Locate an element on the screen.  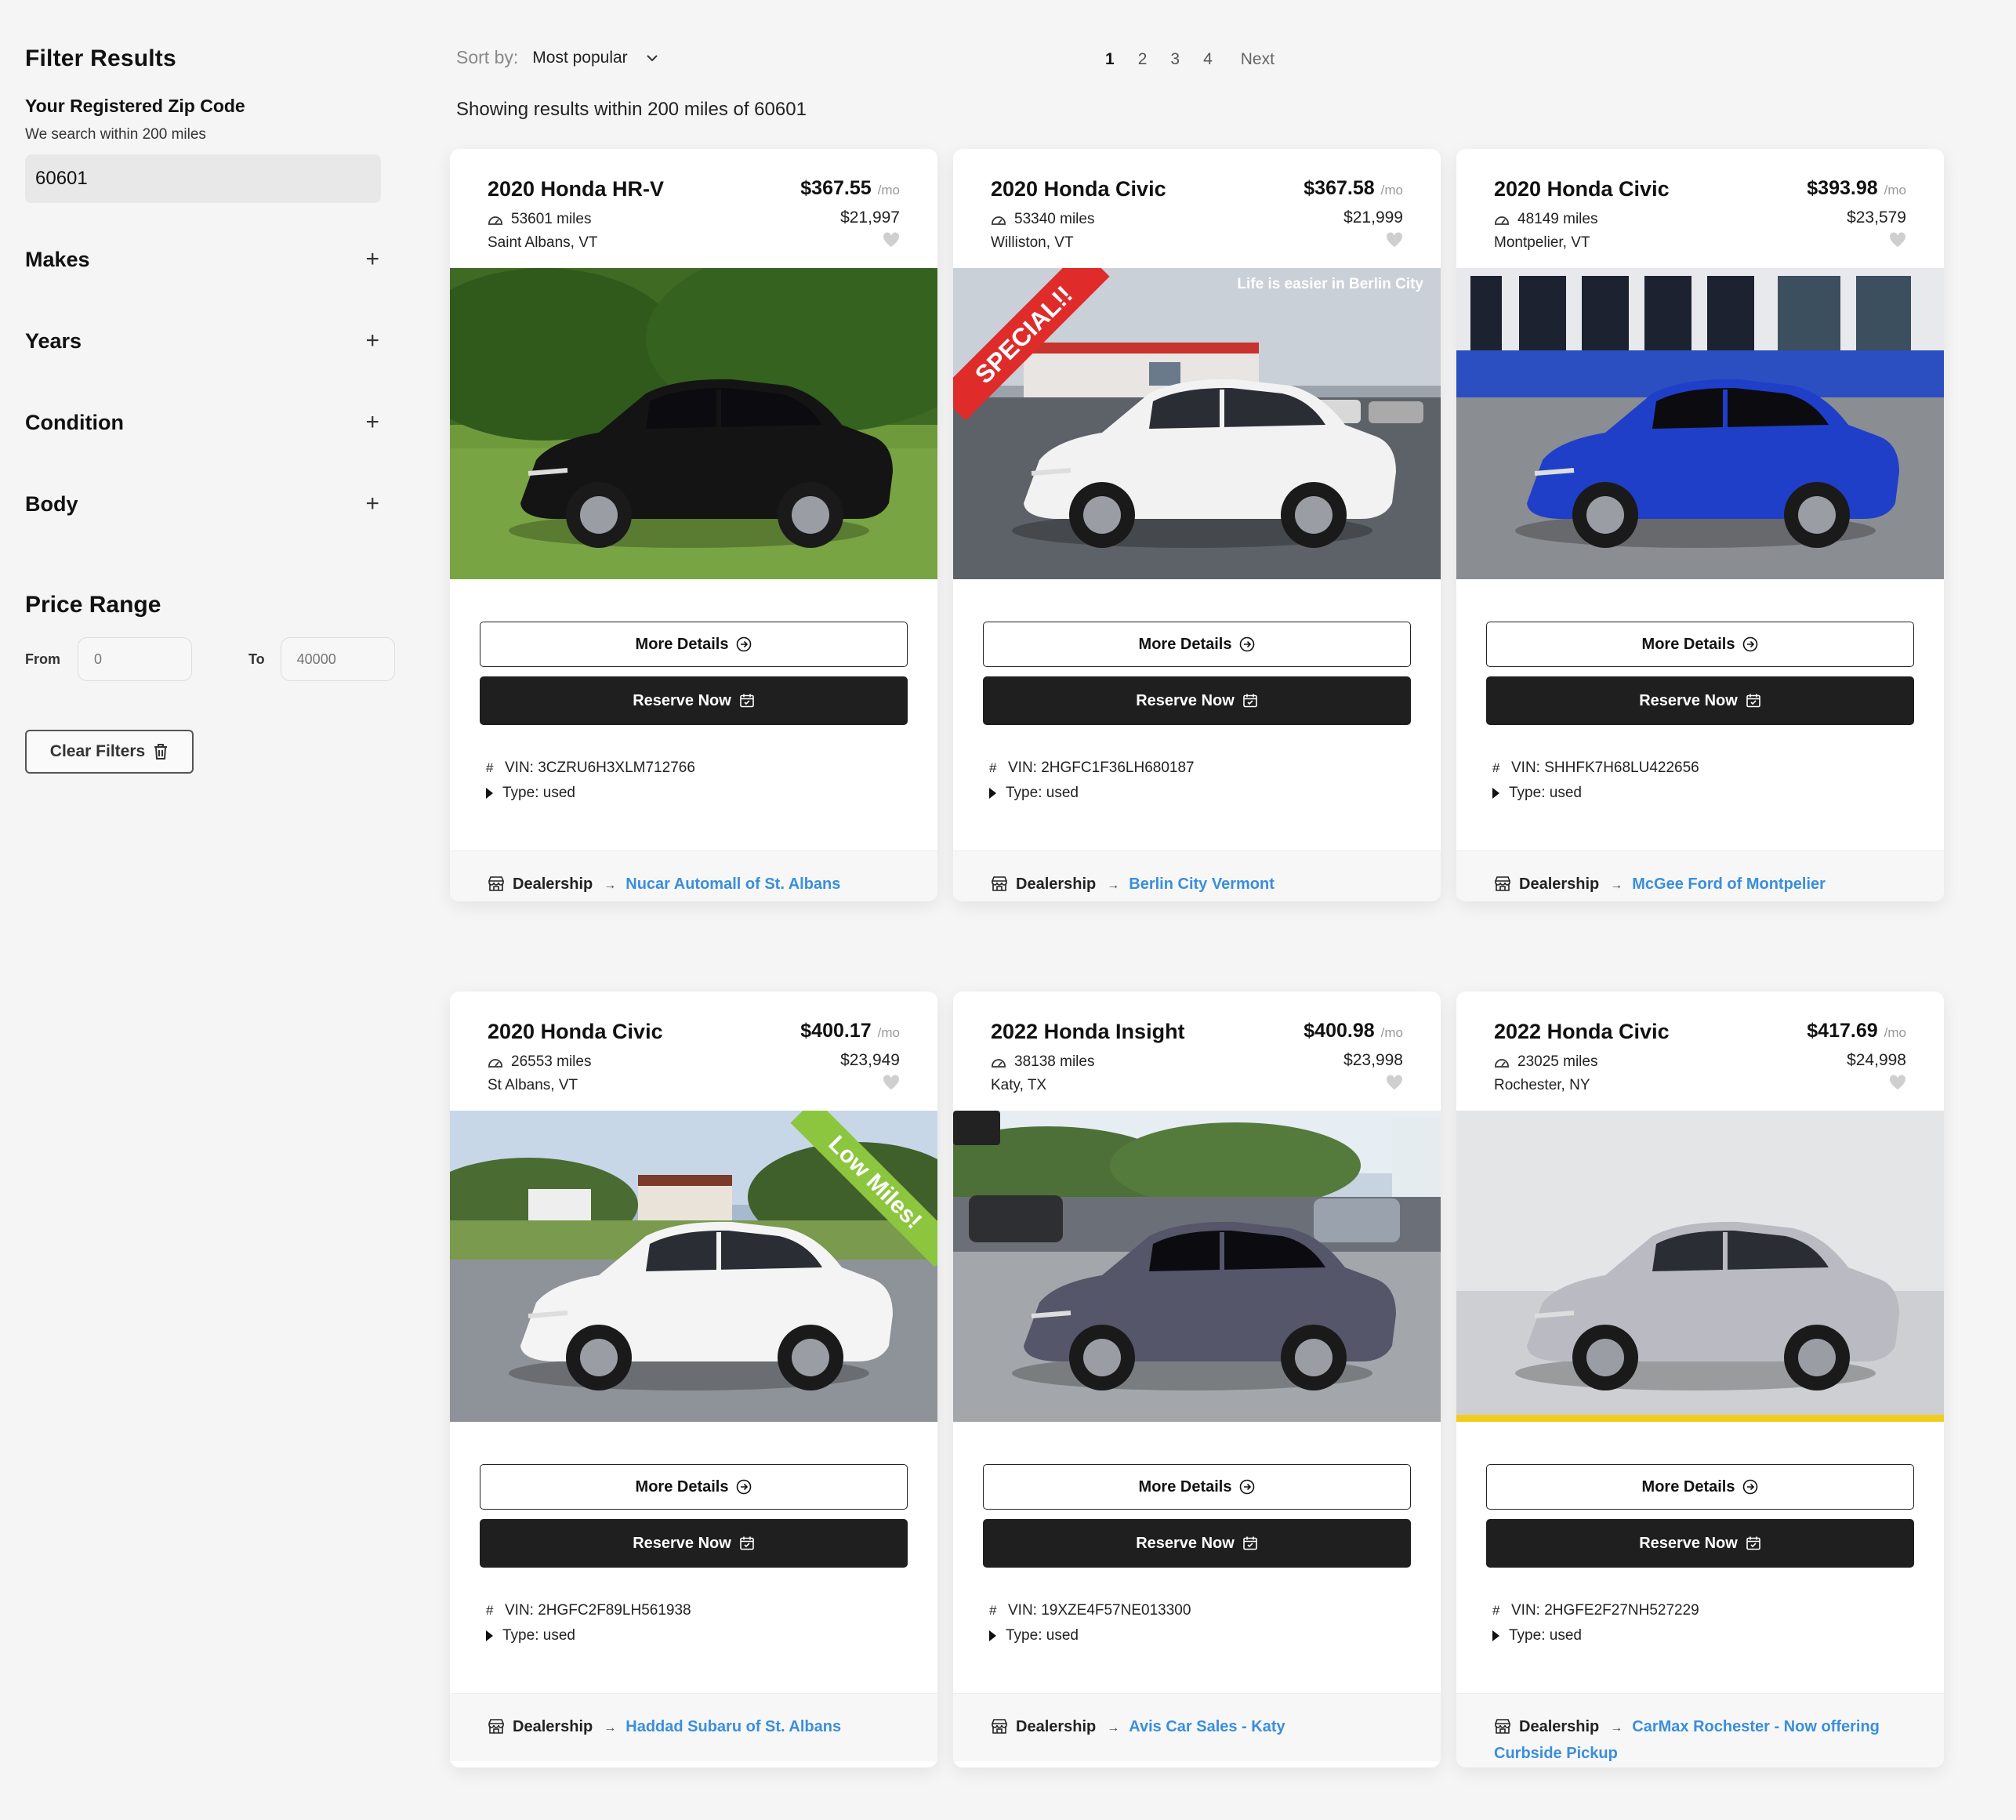
car-price: $21,999 is located at coordinates (1373, 217).